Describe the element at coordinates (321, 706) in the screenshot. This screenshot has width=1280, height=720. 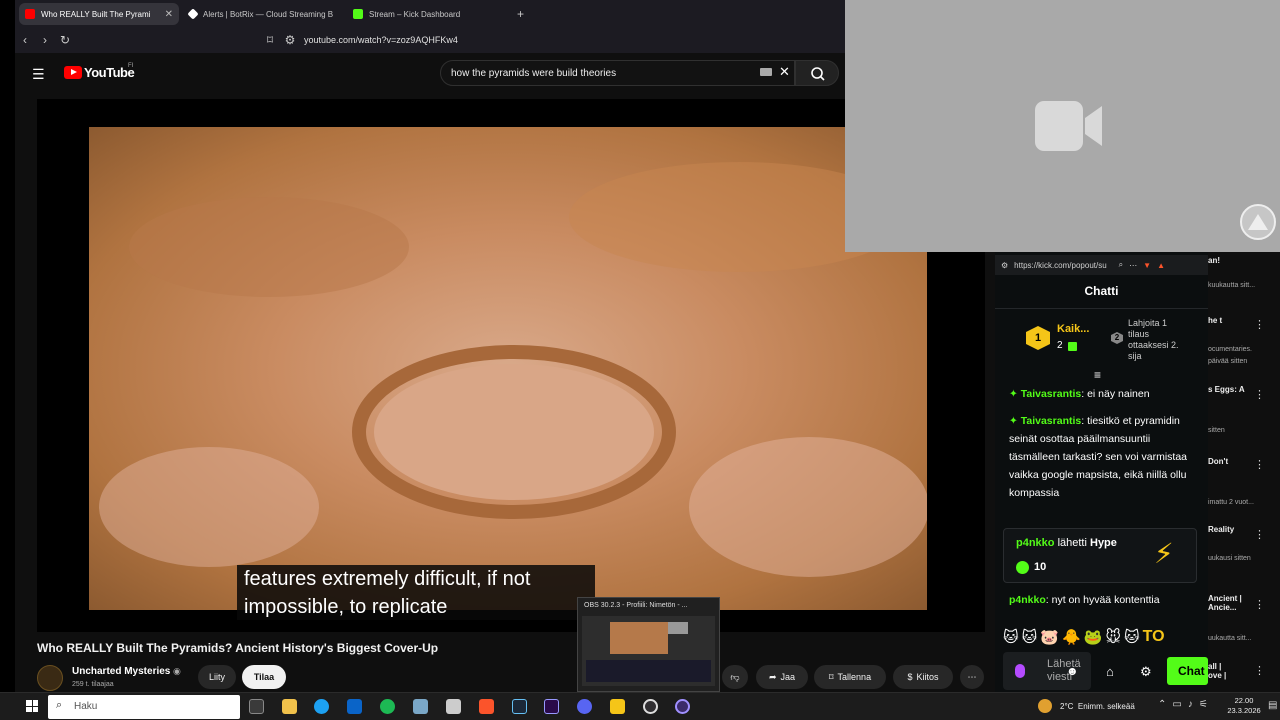
I see `edge-icon` at that location.